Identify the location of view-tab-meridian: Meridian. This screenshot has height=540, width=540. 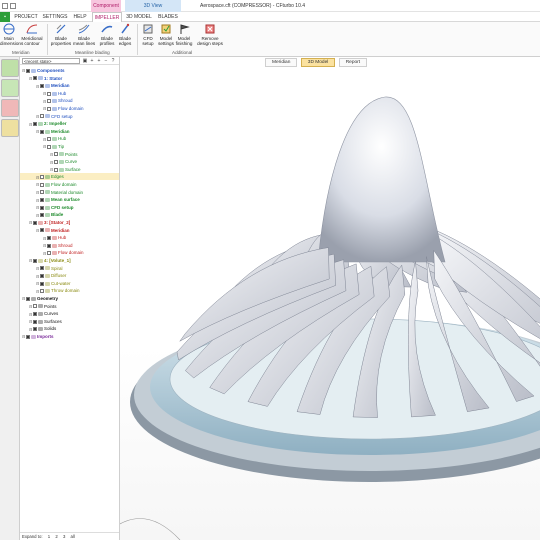
(281, 62).